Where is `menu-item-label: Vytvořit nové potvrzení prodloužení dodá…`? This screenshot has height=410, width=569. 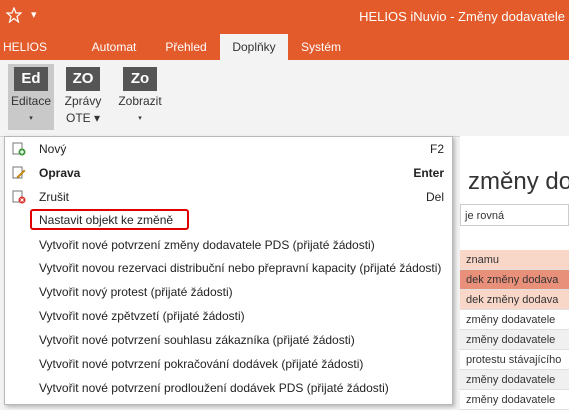 menu-item-label: Vytvořit nové potvrzení prodloužení dodá… is located at coordinates (214, 388).